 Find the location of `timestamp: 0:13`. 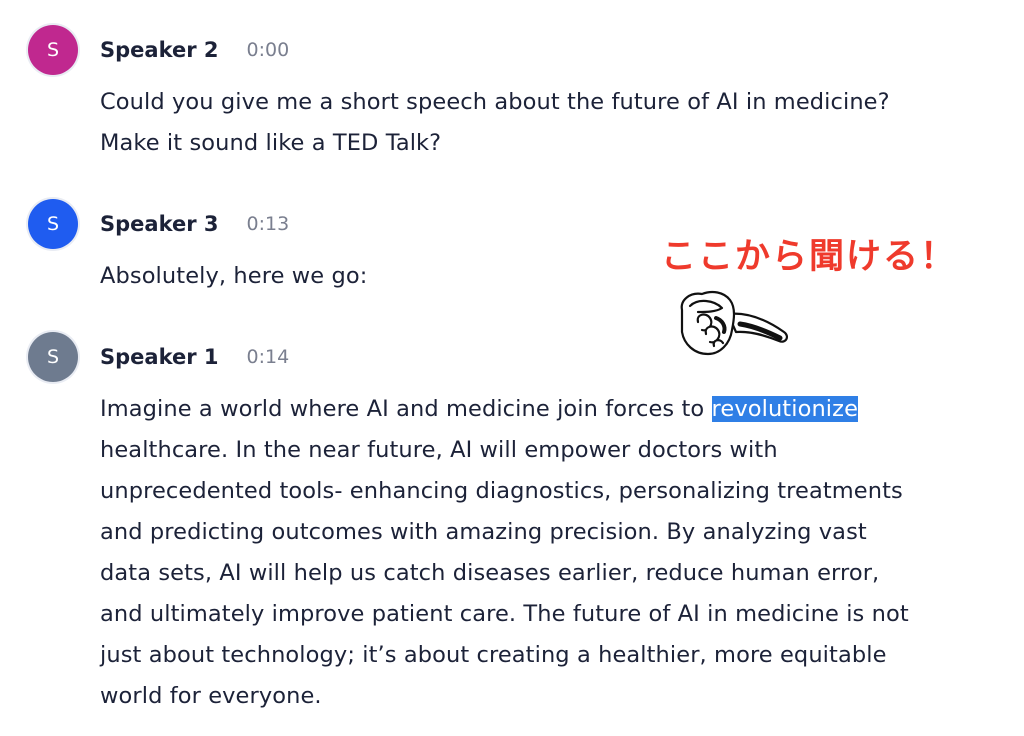

timestamp: 0:13 is located at coordinates (268, 224).